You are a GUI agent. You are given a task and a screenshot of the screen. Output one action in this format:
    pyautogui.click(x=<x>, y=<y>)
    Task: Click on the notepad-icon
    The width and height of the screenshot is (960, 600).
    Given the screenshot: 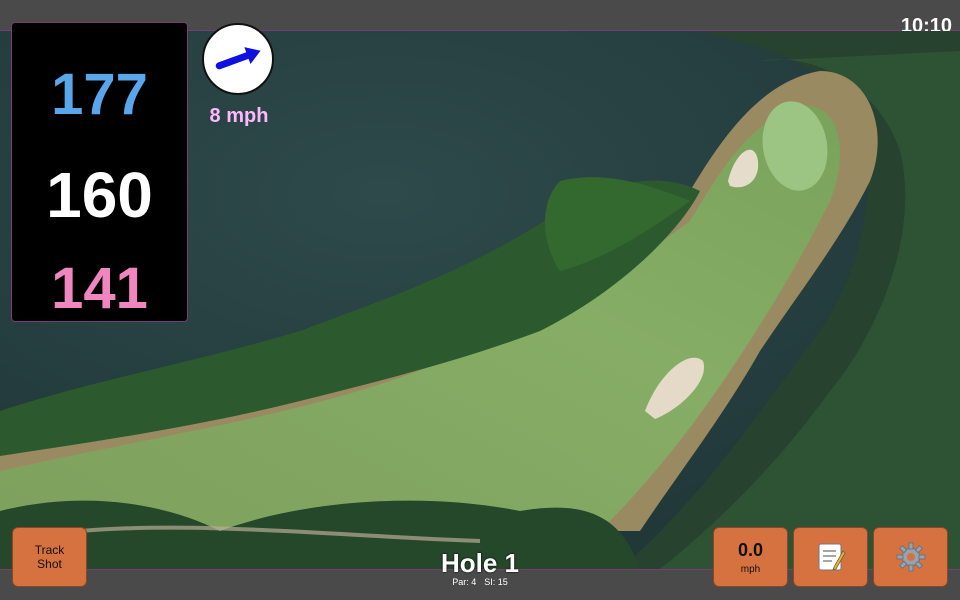 What is the action you would take?
    pyautogui.click(x=831, y=557)
    